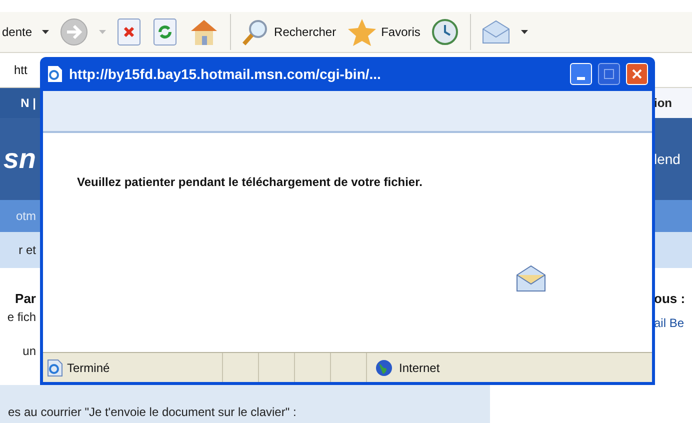  What do you see at coordinates (305, 32) in the screenshot?
I see `search-label: Rechercher` at bounding box center [305, 32].